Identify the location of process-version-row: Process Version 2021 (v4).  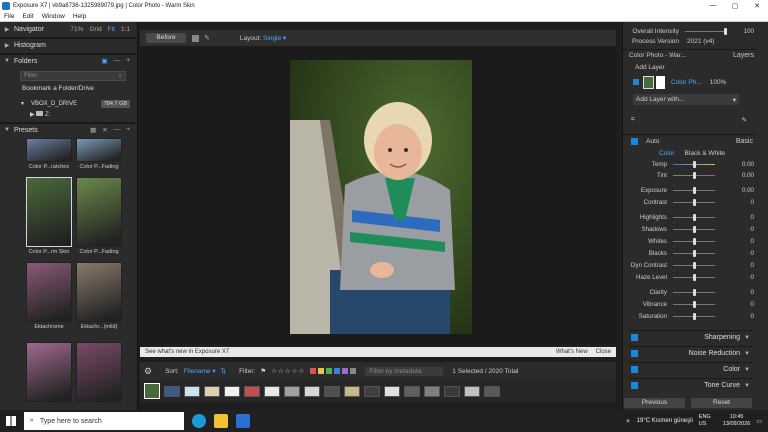
(690, 41).